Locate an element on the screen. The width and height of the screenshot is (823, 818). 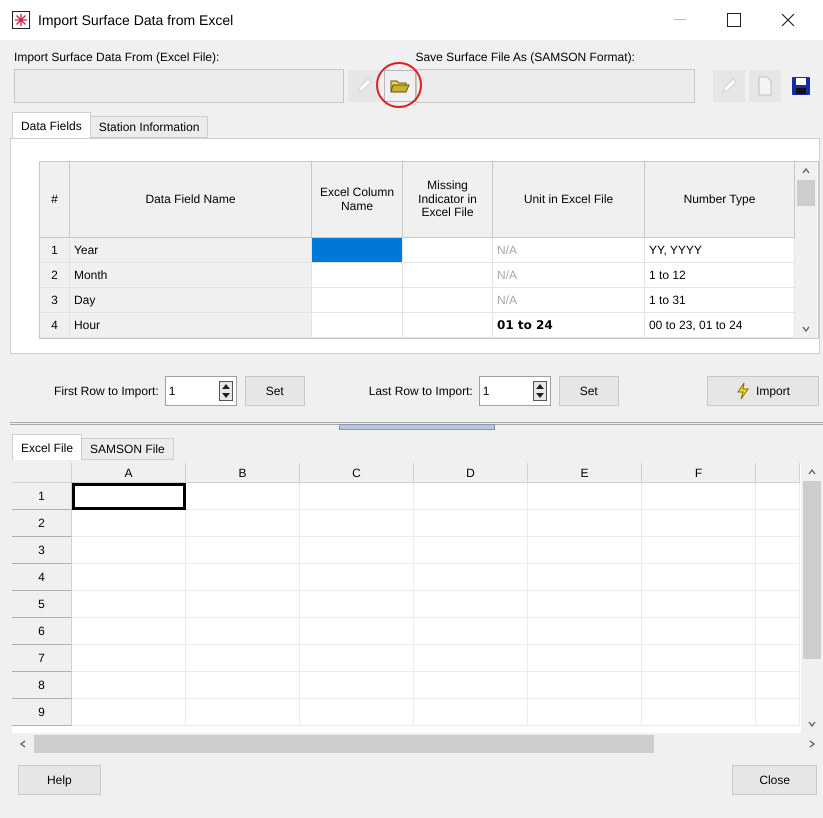
horizontal-scrollbar is located at coordinates (417, 744).